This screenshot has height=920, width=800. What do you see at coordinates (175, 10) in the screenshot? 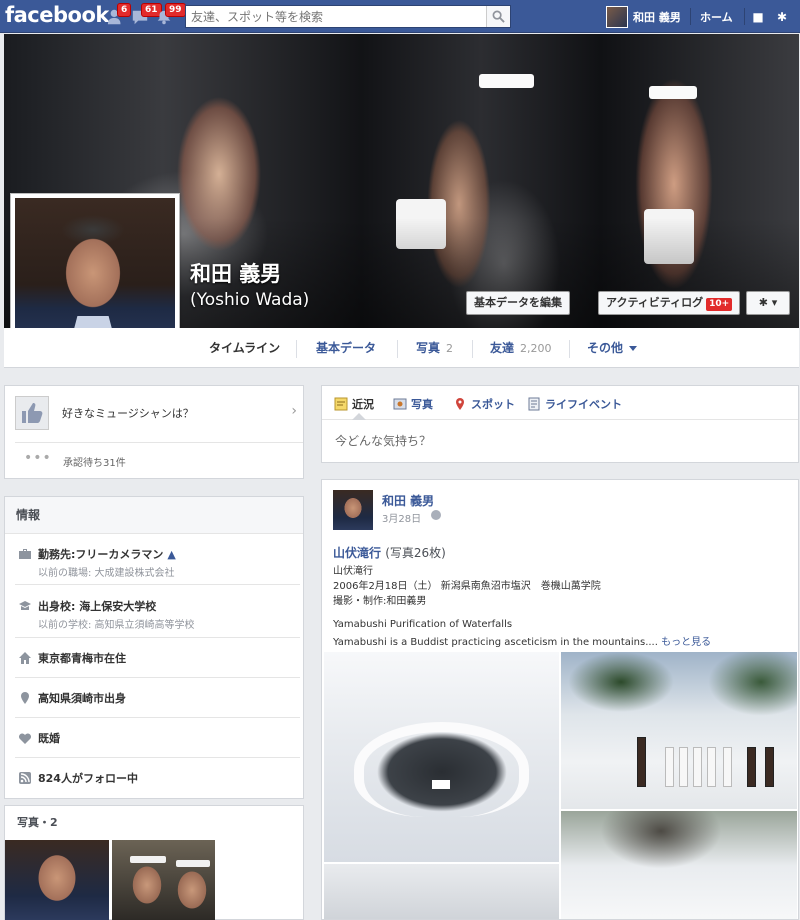
I see `notifications-badge: 99` at bounding box center [175, 10].